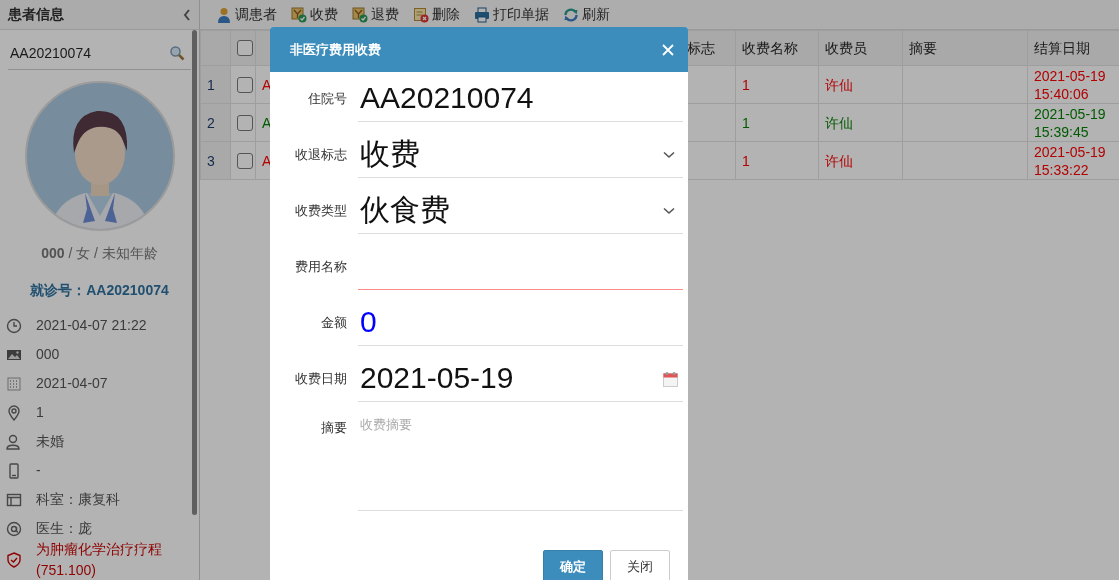 This screenshot has height=580, width=1119. What do you see at coordinates (320, 266) in the screenshot?
I see `field-label: 费用名称` at bounding box center [320, 266].